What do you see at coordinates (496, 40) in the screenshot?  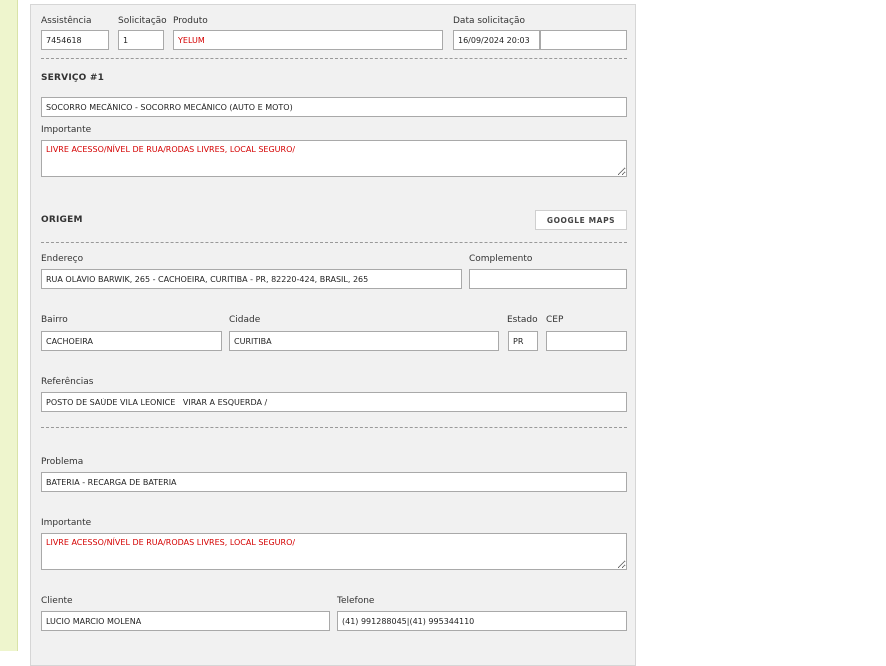 I see `data-solicitacao-field` at bounding box center [496, 40].